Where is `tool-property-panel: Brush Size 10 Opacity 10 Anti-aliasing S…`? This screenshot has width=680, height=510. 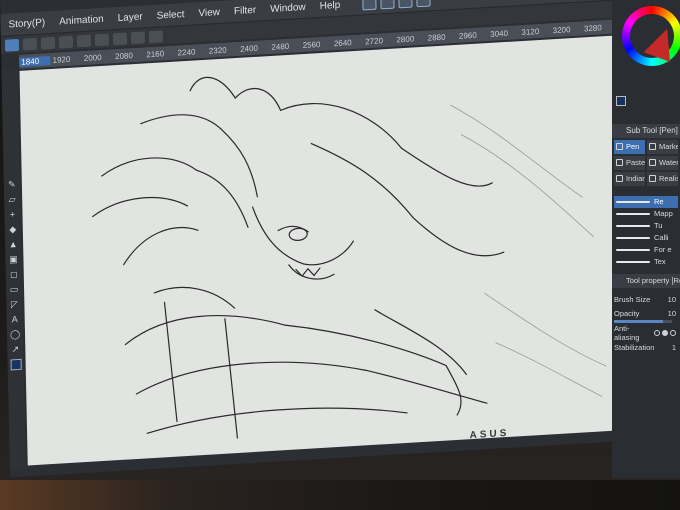 tool-property-panel: Brush Size 10 Opacity 10 Anti-aliasing S… is located at coordinates (646, 323).